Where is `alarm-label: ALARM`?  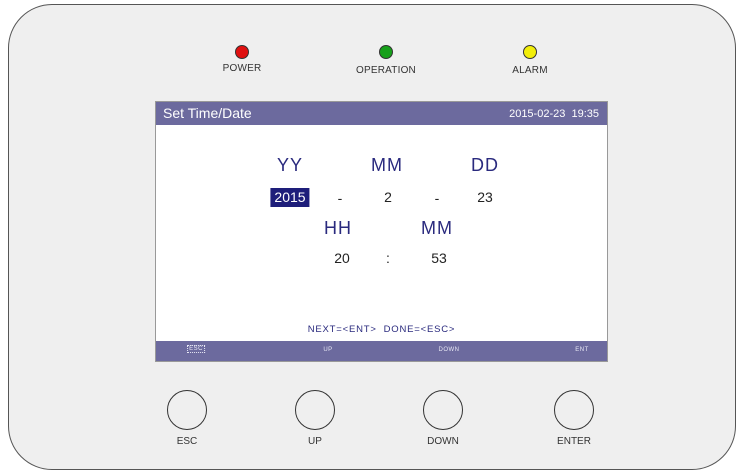 alarm-label: ALARM is located at coordinates (530, 70).